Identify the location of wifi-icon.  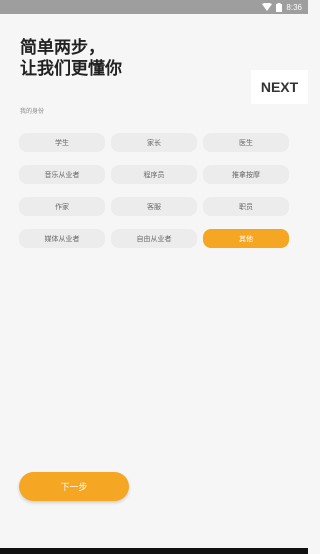
(267, 7).